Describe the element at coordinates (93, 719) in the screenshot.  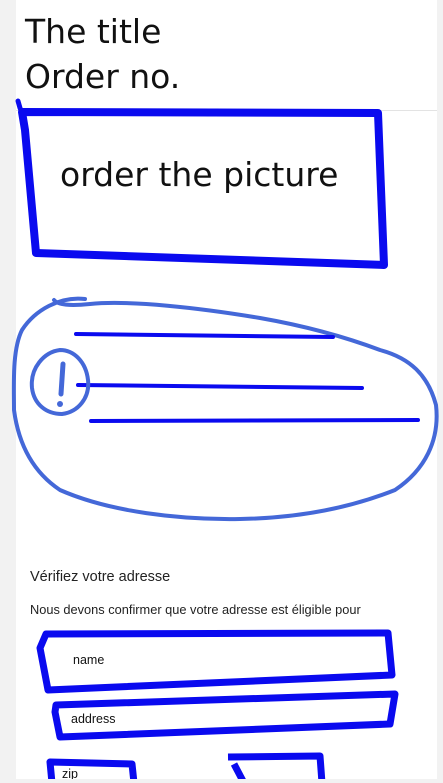
I see `address-field-label: address` at that location.